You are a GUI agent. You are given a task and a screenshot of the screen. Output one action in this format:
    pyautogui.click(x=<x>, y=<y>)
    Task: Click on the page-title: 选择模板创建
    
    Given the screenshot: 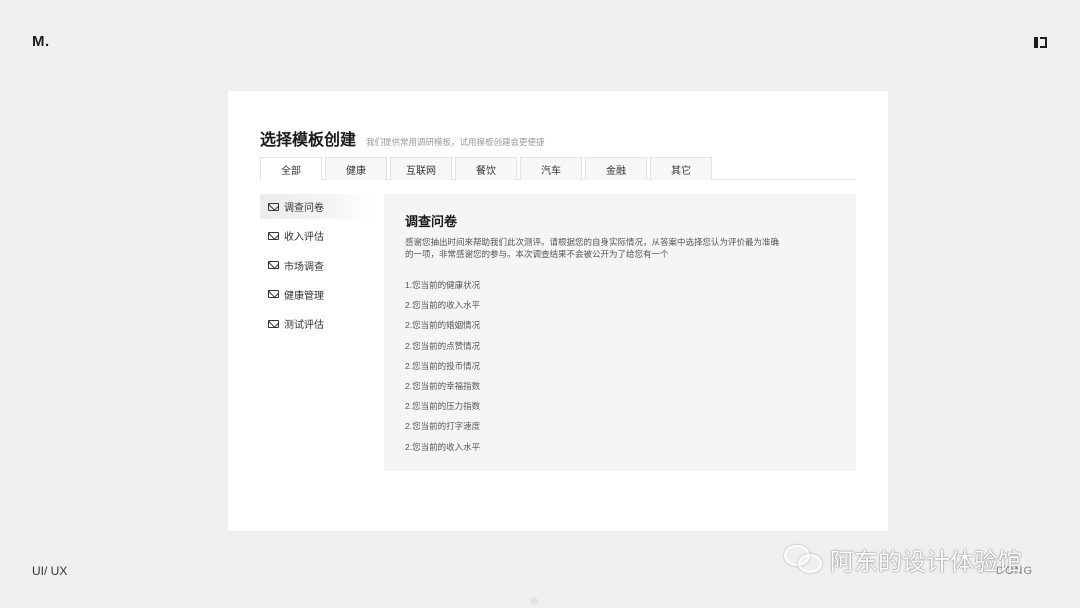 What is the action you would take?
    pyautogui.click(x=308, y=140)
    